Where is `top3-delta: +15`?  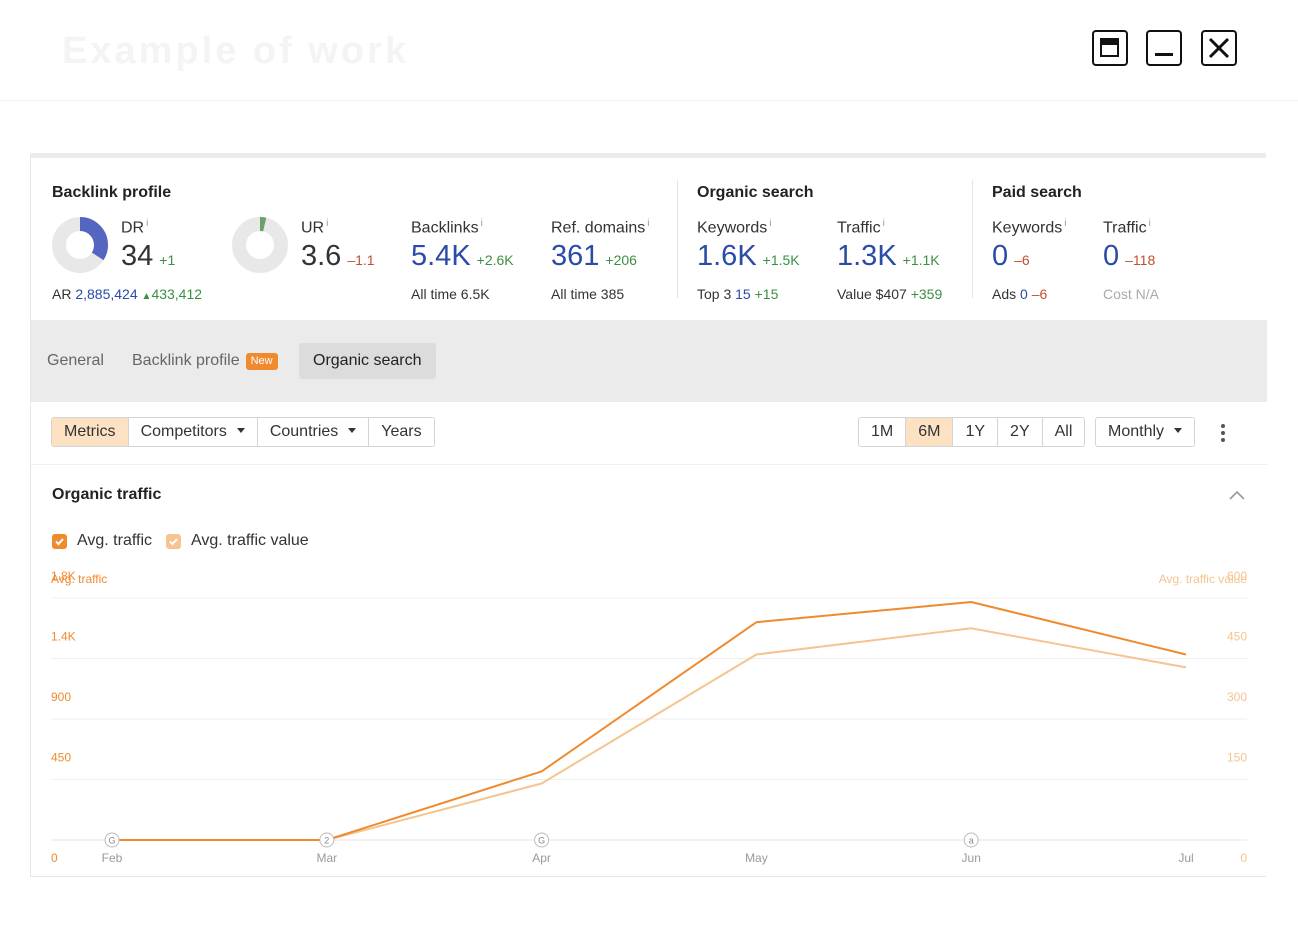 top3-delta: +15 is located at coordinates (766, 294).